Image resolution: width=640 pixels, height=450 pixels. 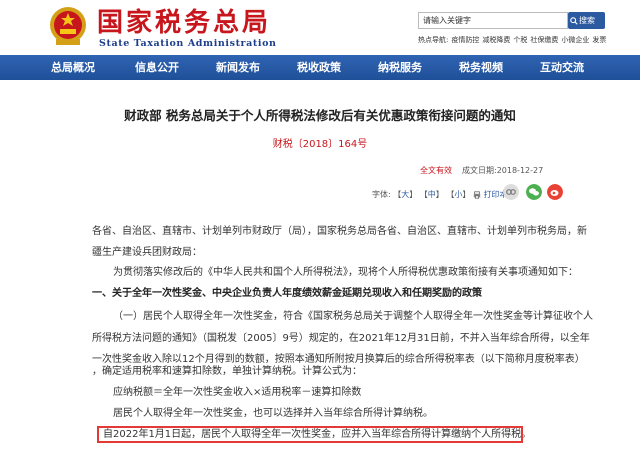 I want to click on nav-item-overview: 总局概况, so click(x=73, y=67).